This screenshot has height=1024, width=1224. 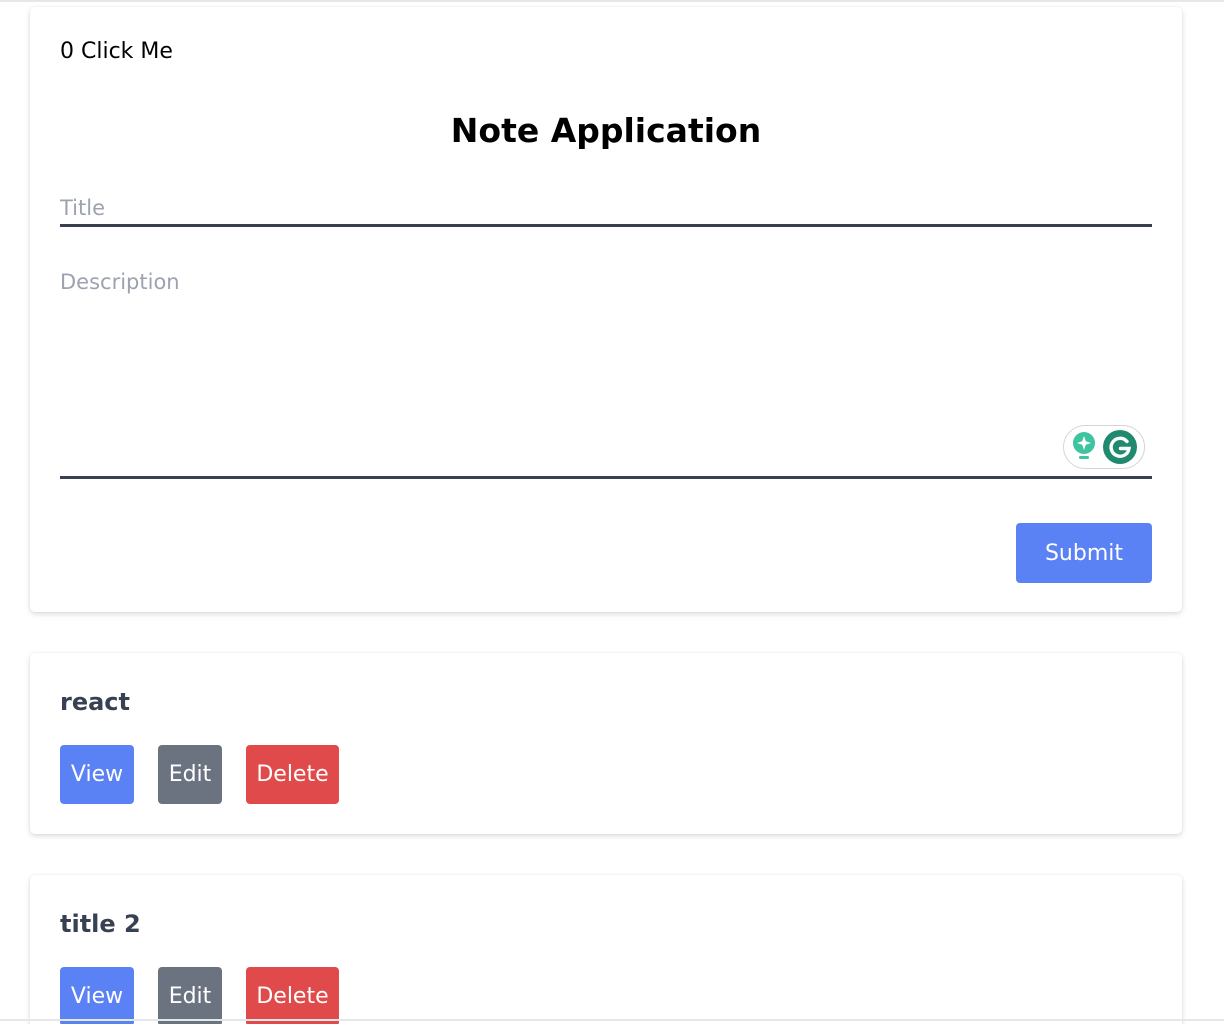 I want to click on note-title: react, so click(x=95, y=702).